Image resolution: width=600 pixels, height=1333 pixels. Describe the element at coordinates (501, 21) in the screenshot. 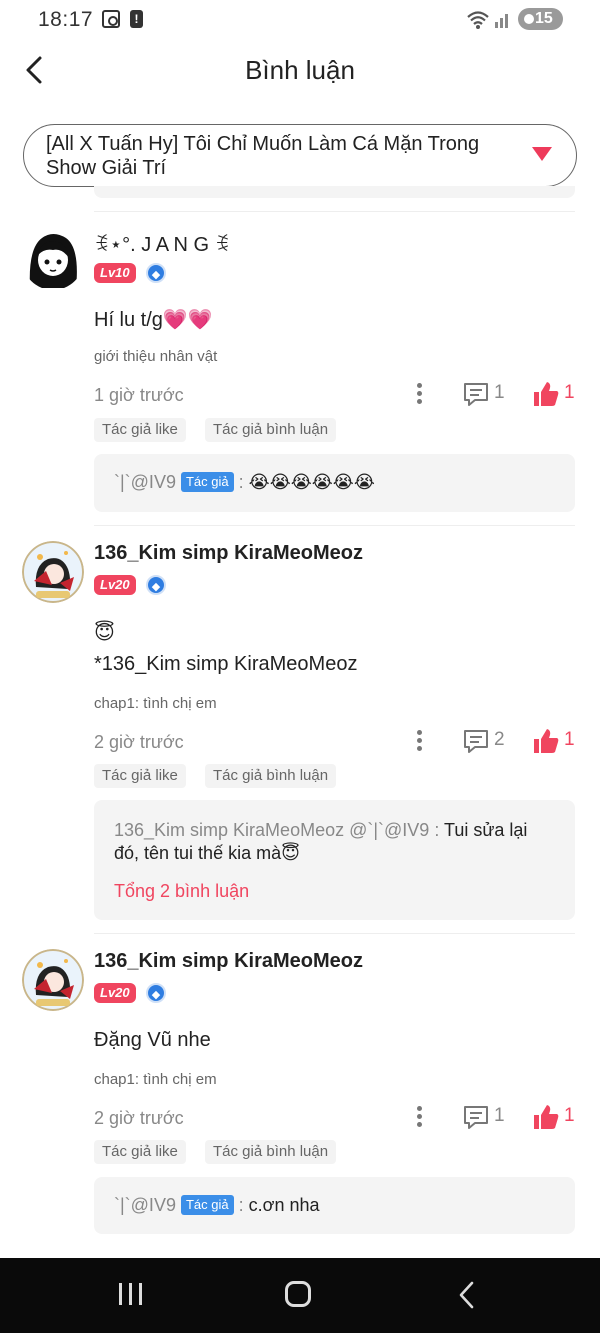

I see `signal-icon` at that location.